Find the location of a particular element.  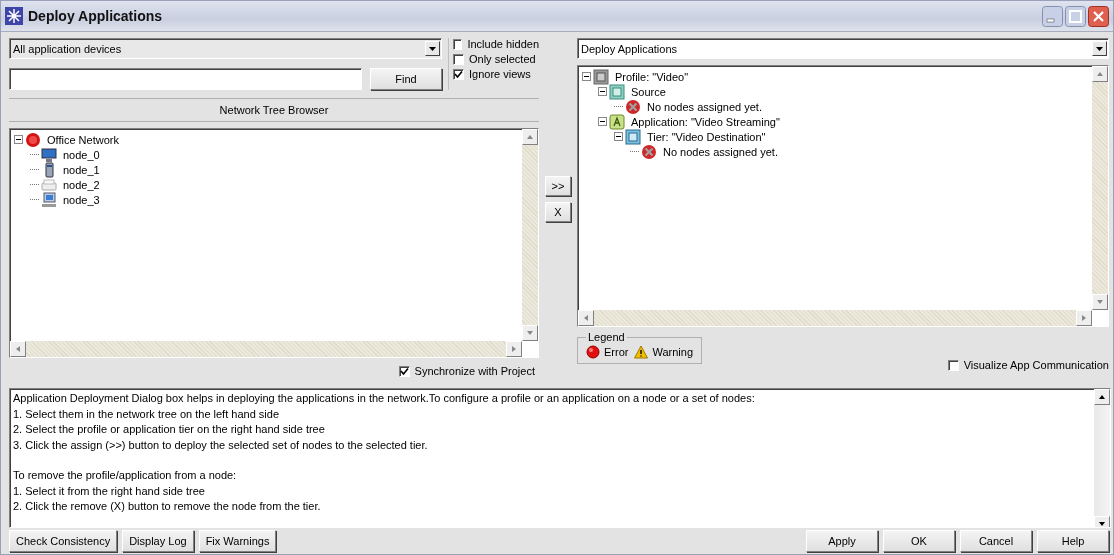

scroll-down-button is located at coordinates (1102, 521).